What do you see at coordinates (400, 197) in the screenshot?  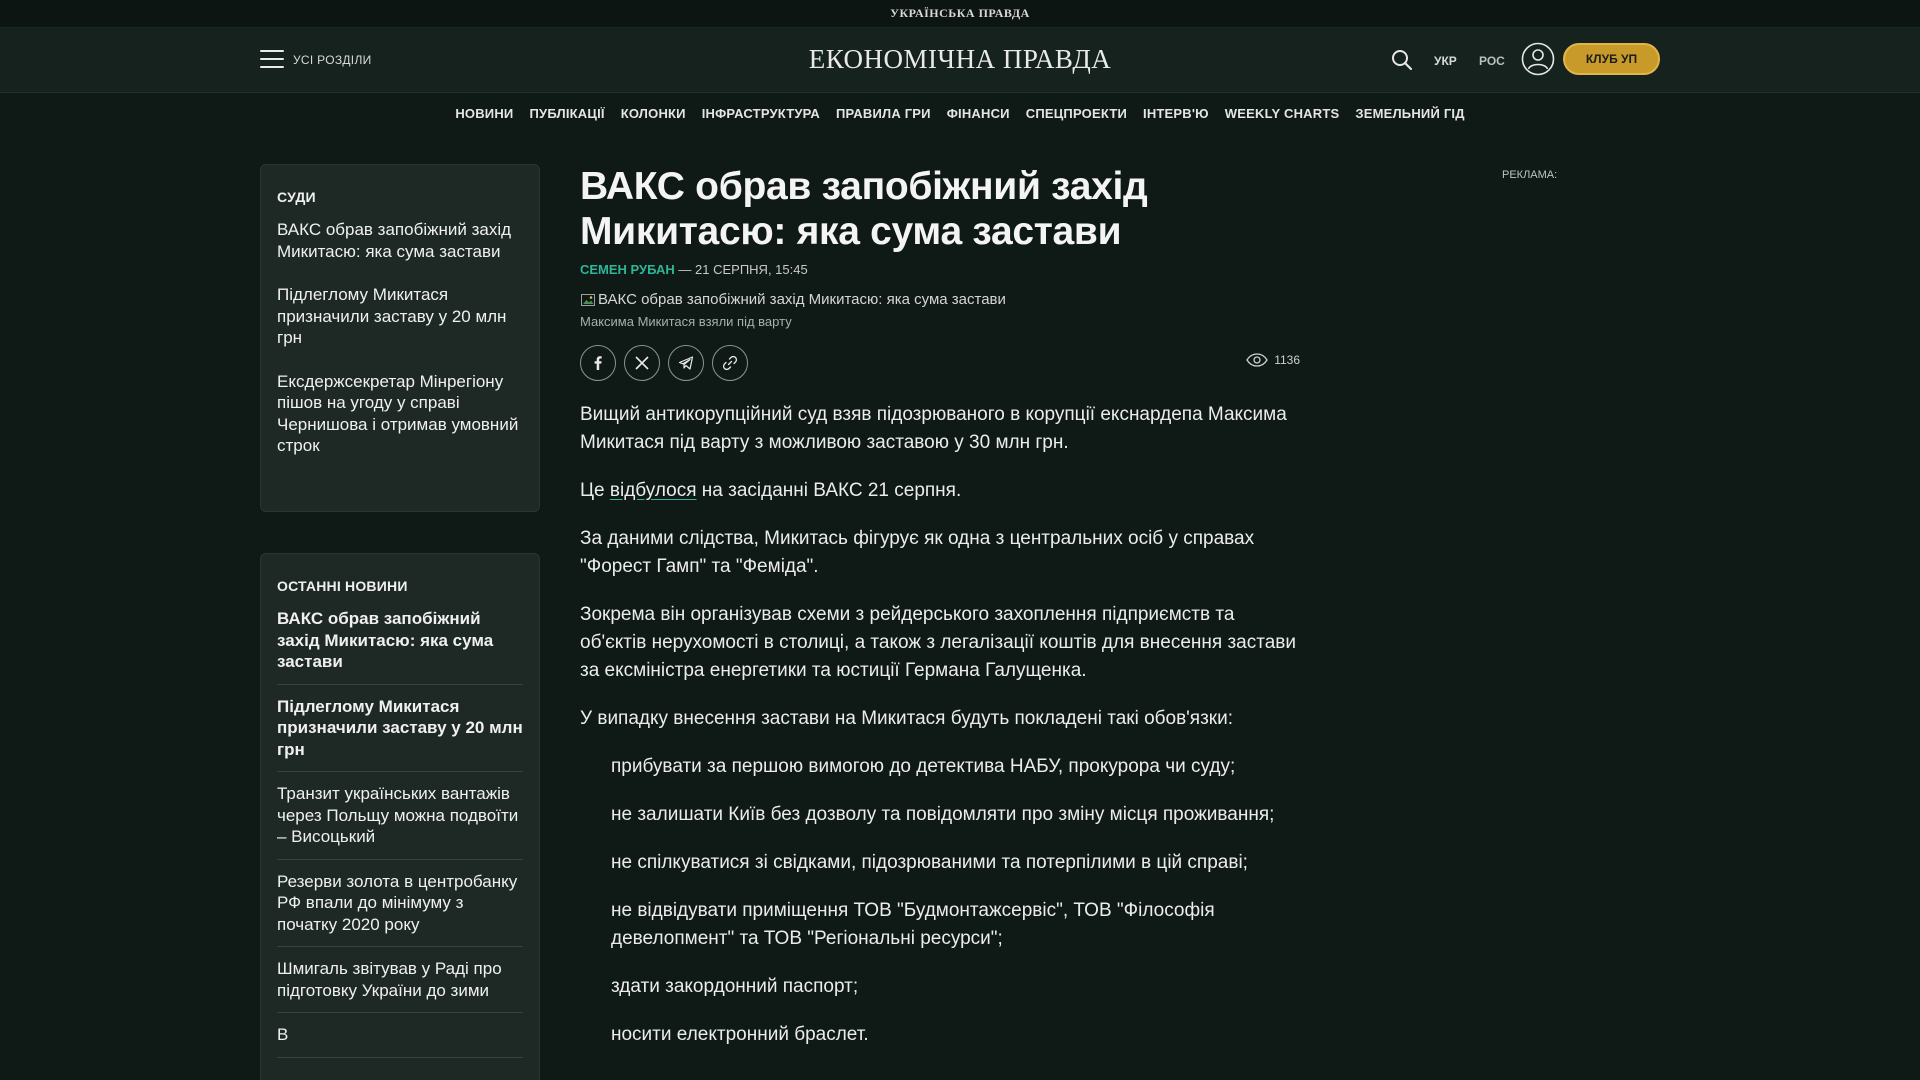 I see `topic-box-title: СУДИ` at bounding box center [400, 197].